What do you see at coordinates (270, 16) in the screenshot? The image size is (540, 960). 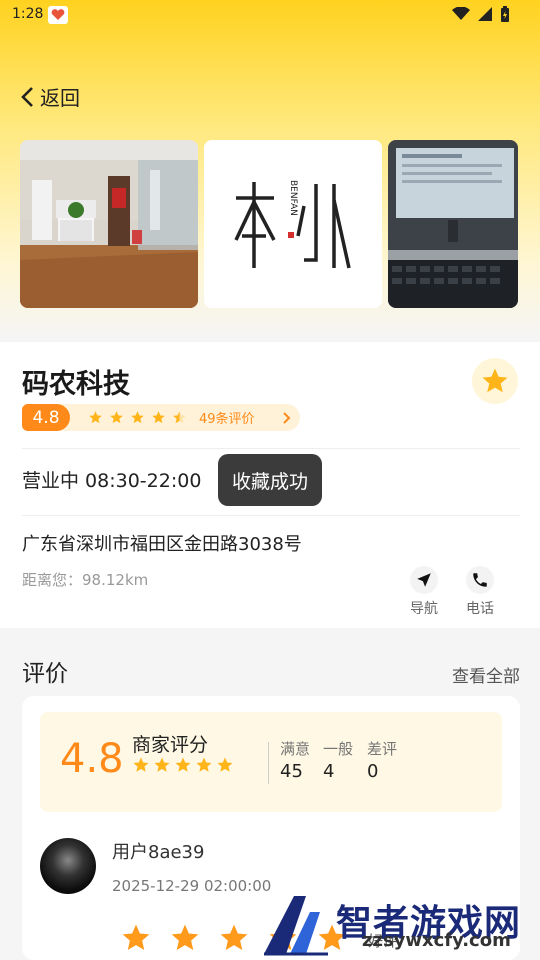 I see `status-bar: 1:28` at bounding box center [270, 16].